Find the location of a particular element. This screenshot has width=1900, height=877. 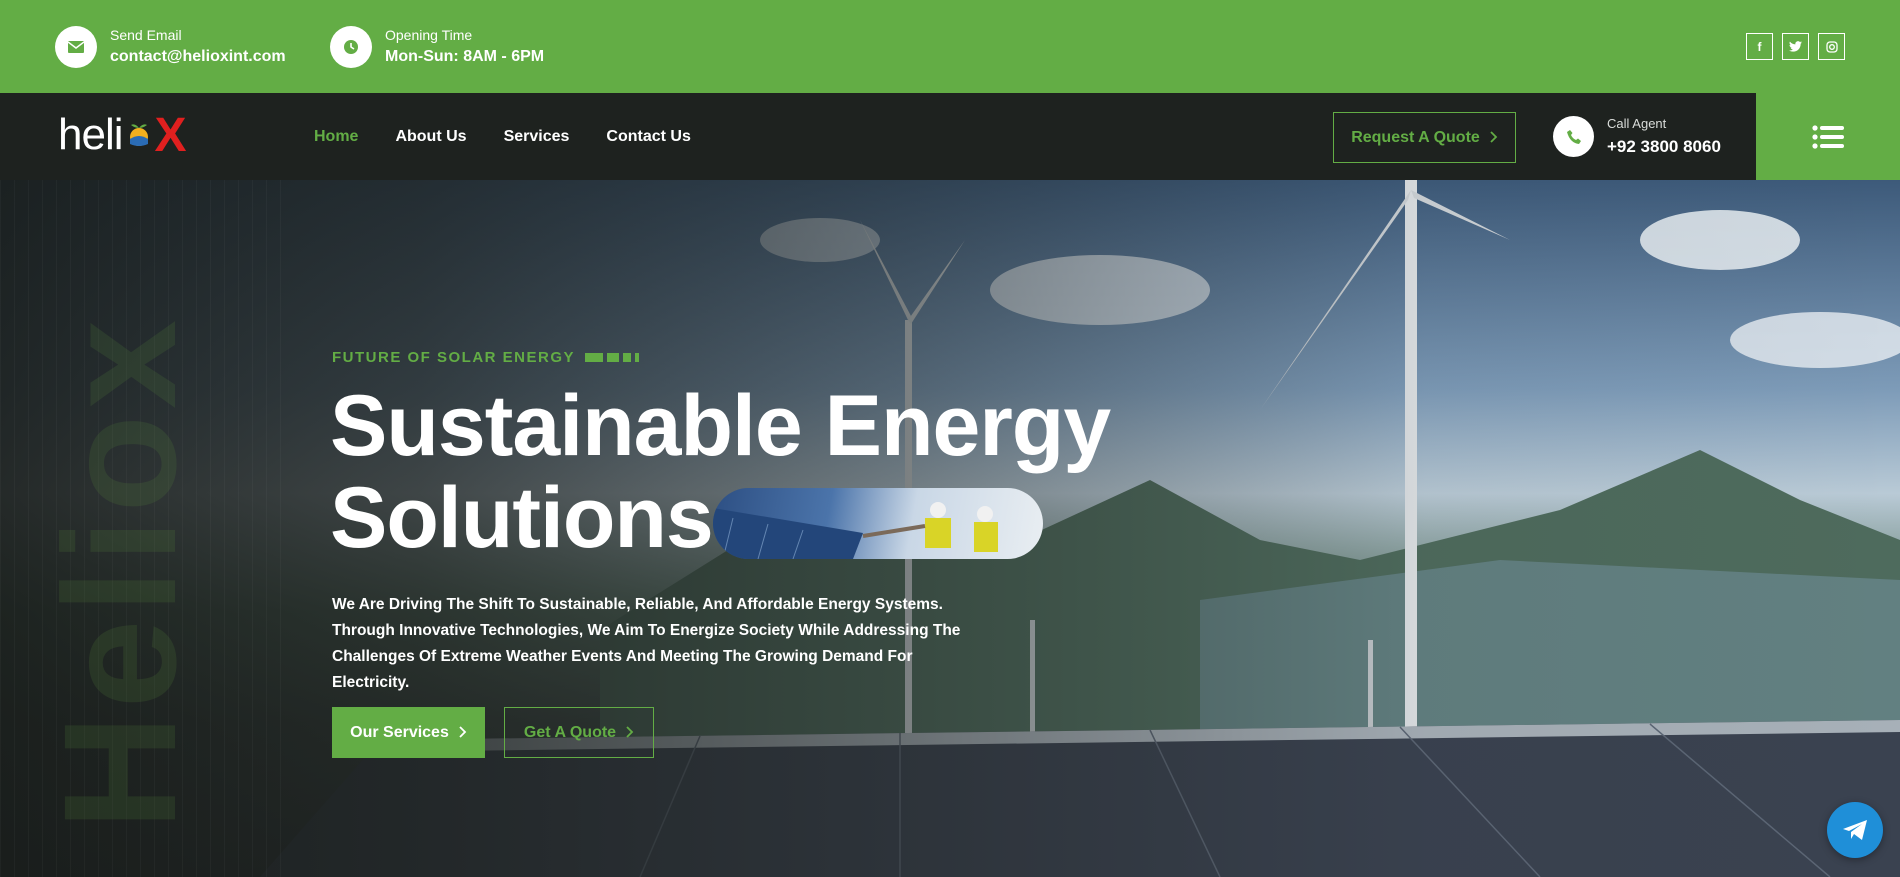

request-quote-label: Request A Quote is located at coordinates (1415, 137).